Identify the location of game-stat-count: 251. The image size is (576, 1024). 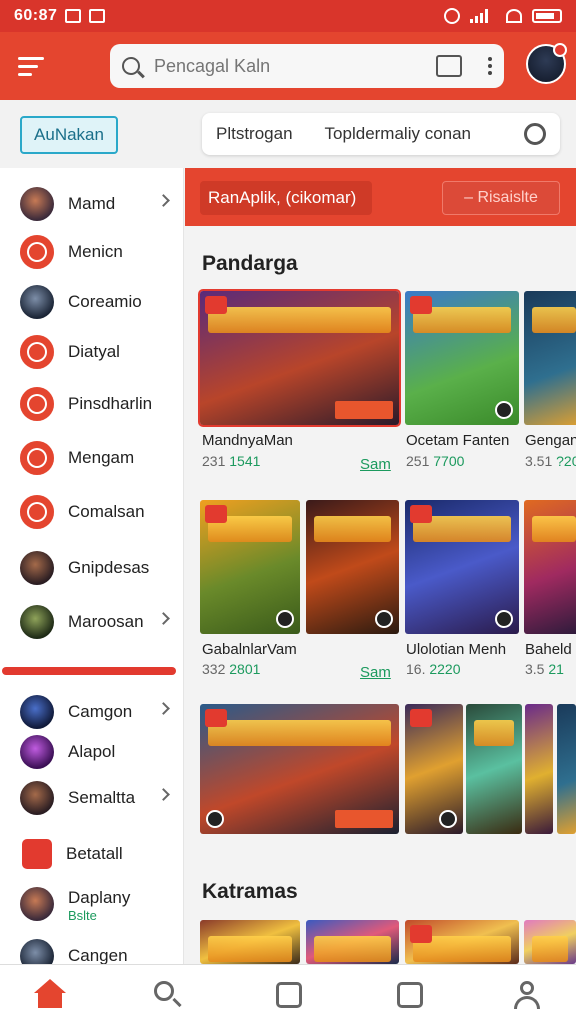
(418, 461).